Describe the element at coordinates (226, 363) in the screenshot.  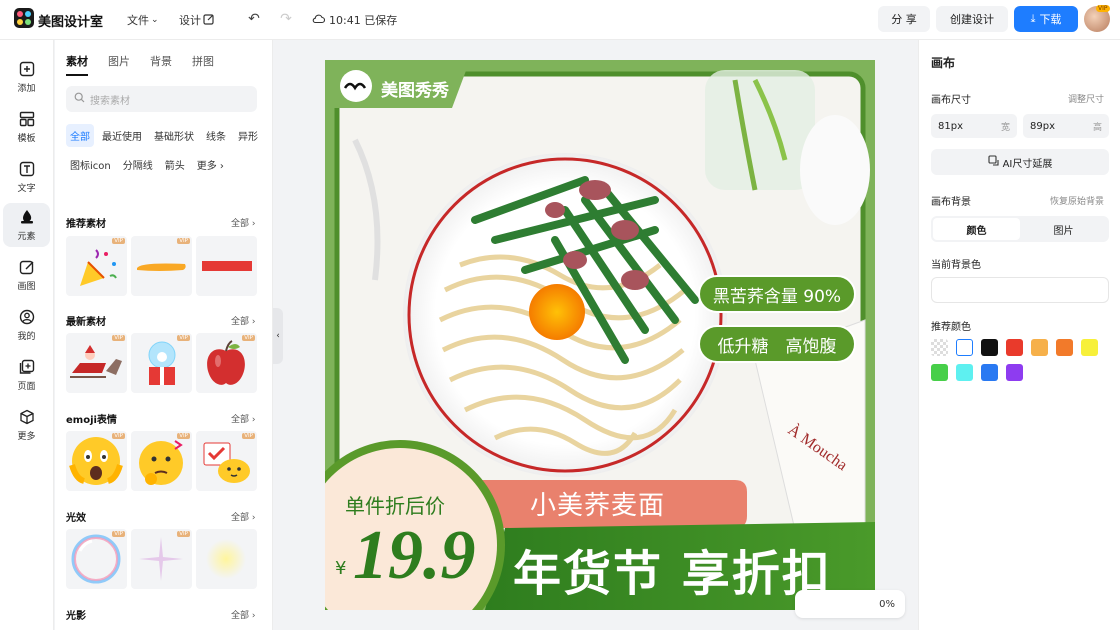
I see `asset-red-apple: VIP` at that location.